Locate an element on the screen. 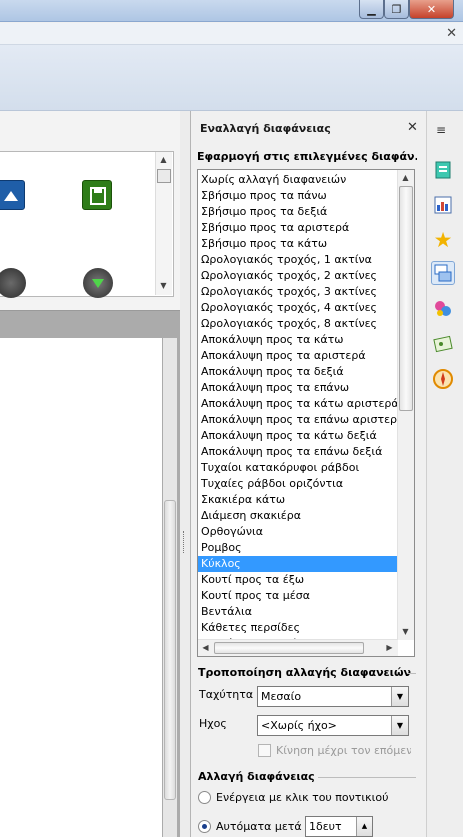 This screenshot has height=837, width=463. transition-item: Κύκλος is located at coordinates (298, 564).